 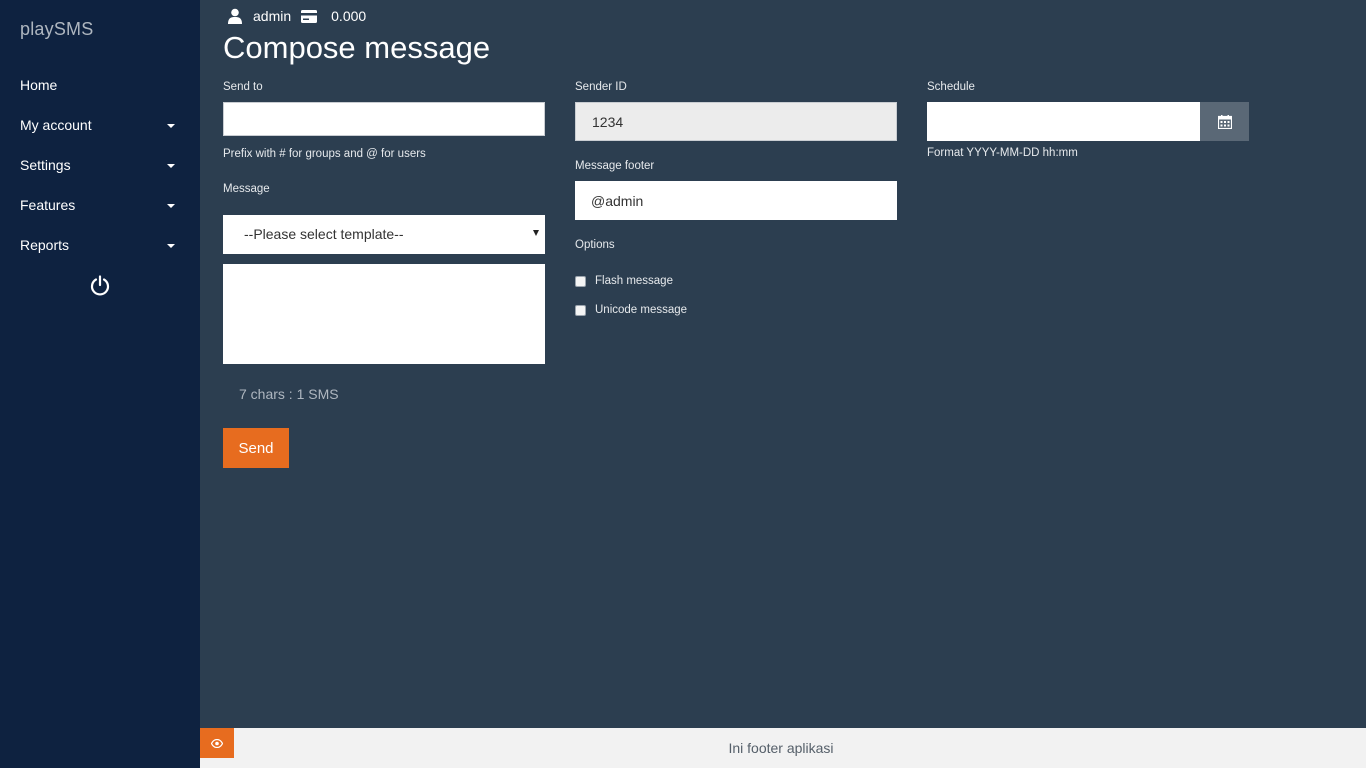 What do you see at coordinates (56, 125) in the screenshot?
I see `sidebar-item-label: My account` at bounding box center [56, 125].